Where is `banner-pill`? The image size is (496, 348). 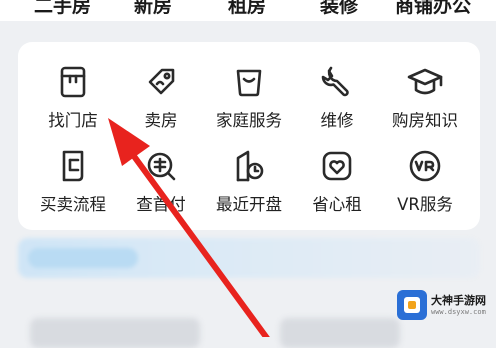
banner-pill is located at coordinates (83, 258).